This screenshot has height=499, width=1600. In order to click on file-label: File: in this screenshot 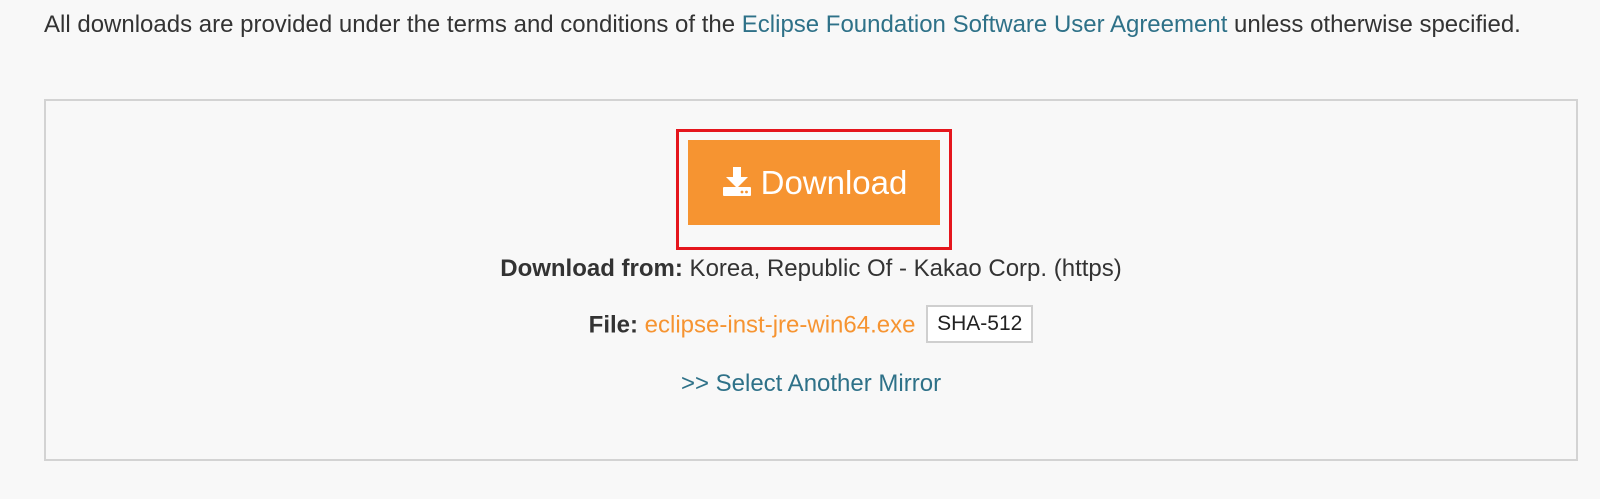, I will do `click(613, 325)`.